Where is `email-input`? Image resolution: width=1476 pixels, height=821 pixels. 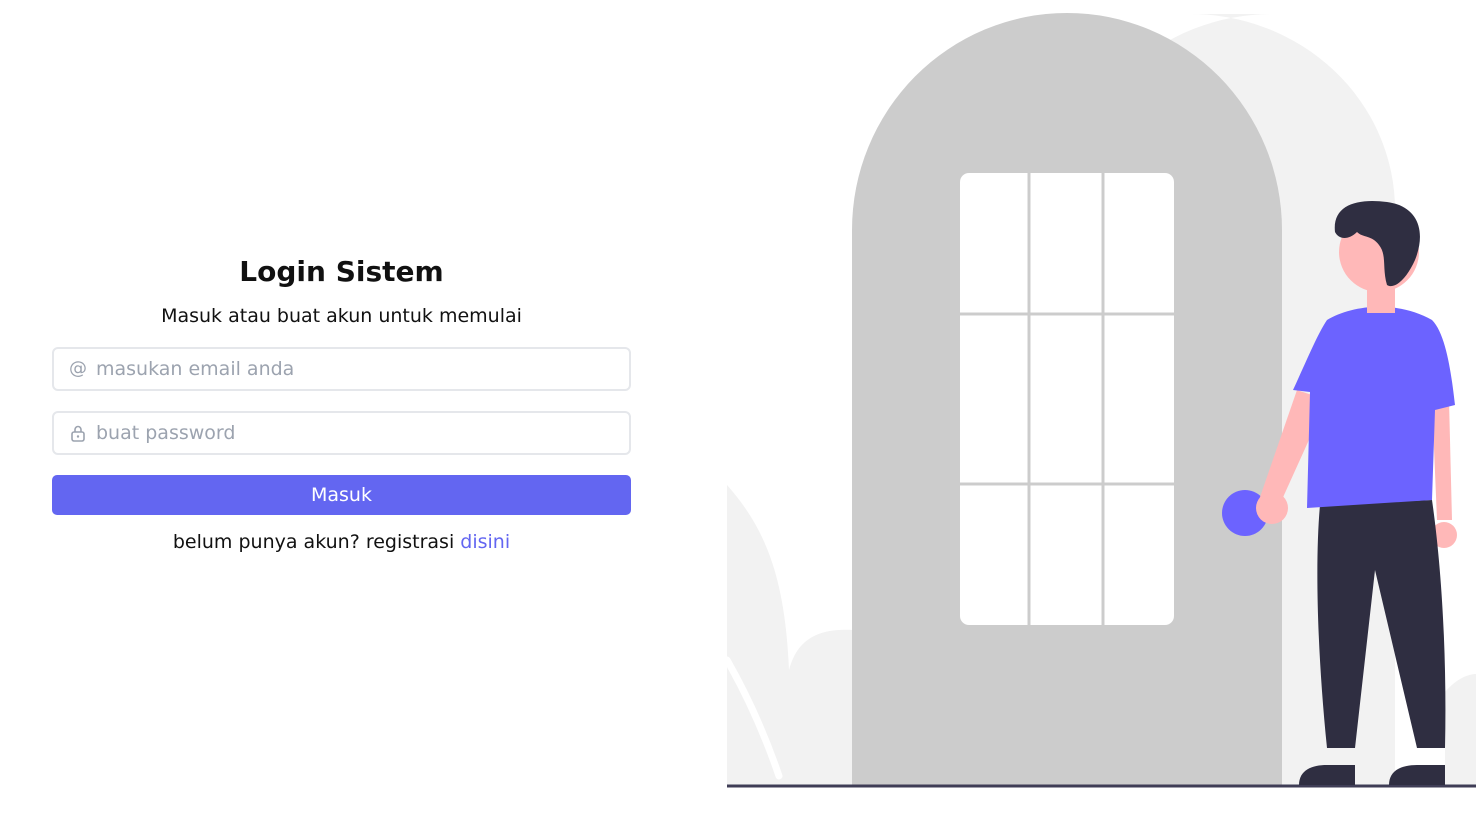
email-input is located at coordinates (356, 369).